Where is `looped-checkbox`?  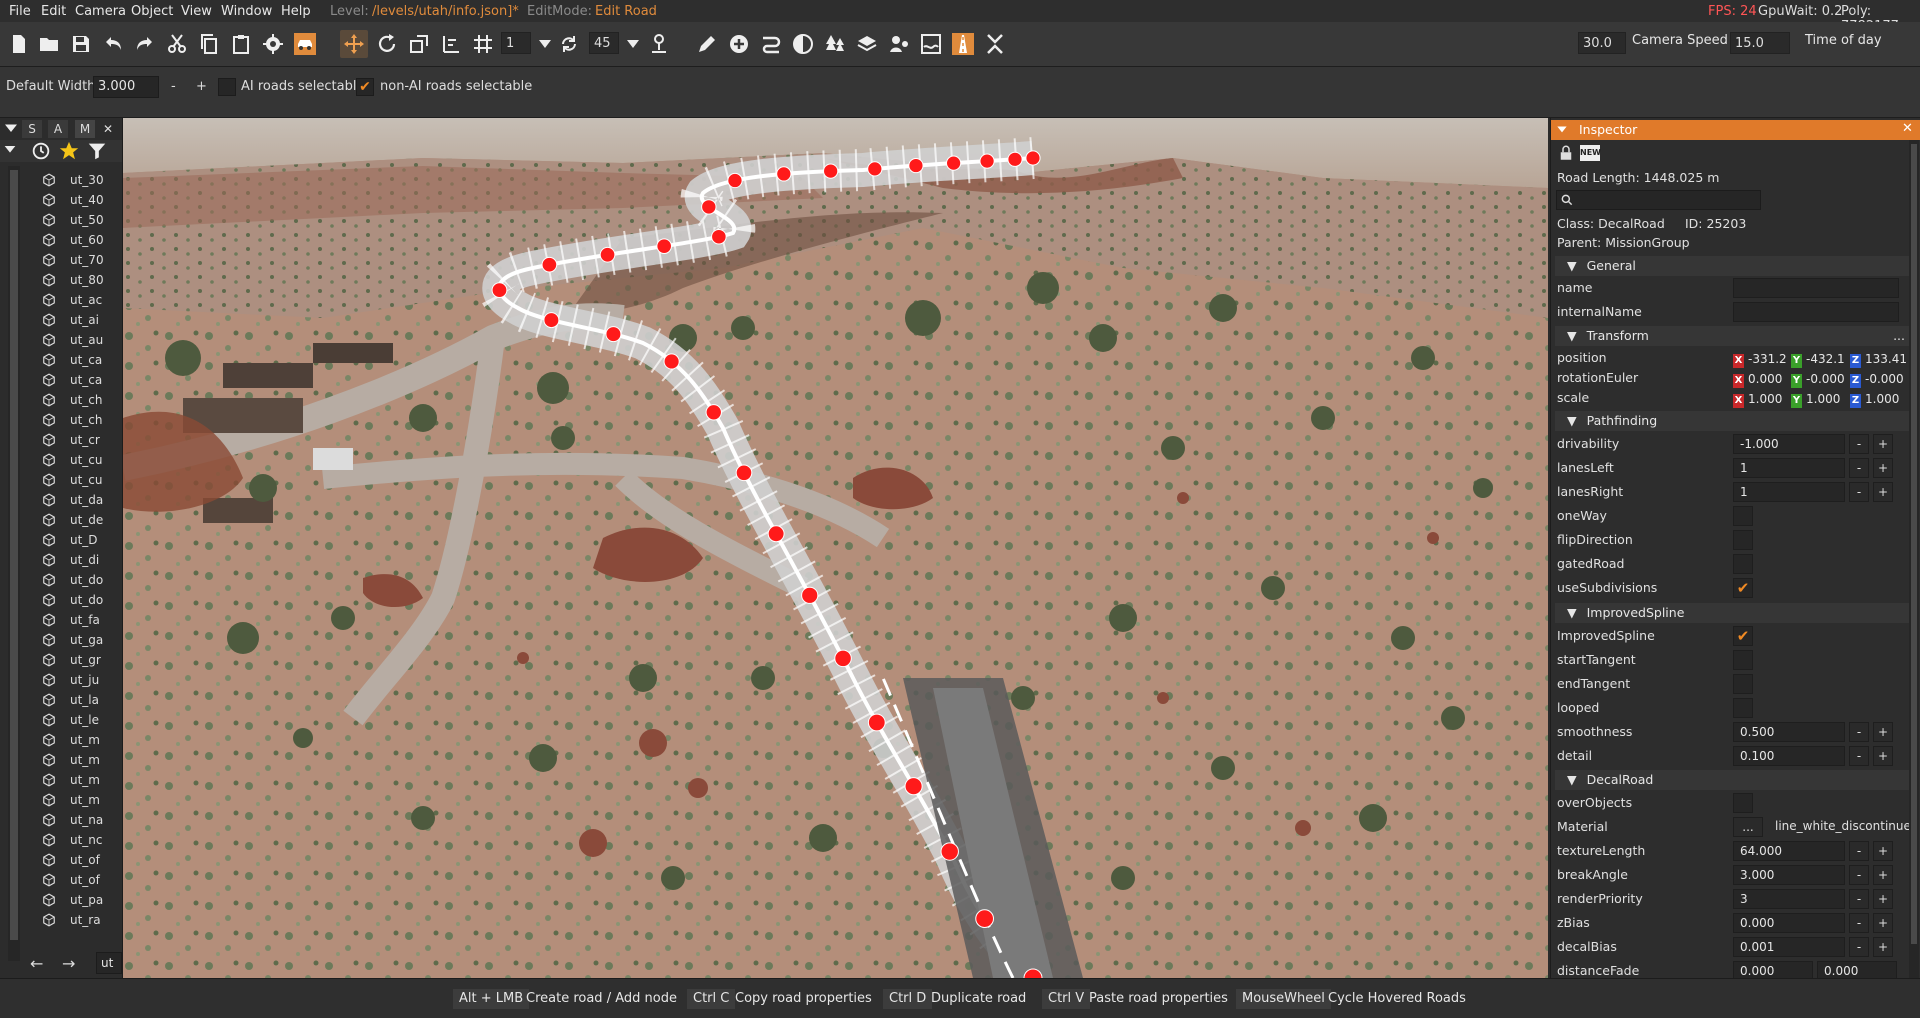
looped-checkbox is located at coordinates (1743, 708).